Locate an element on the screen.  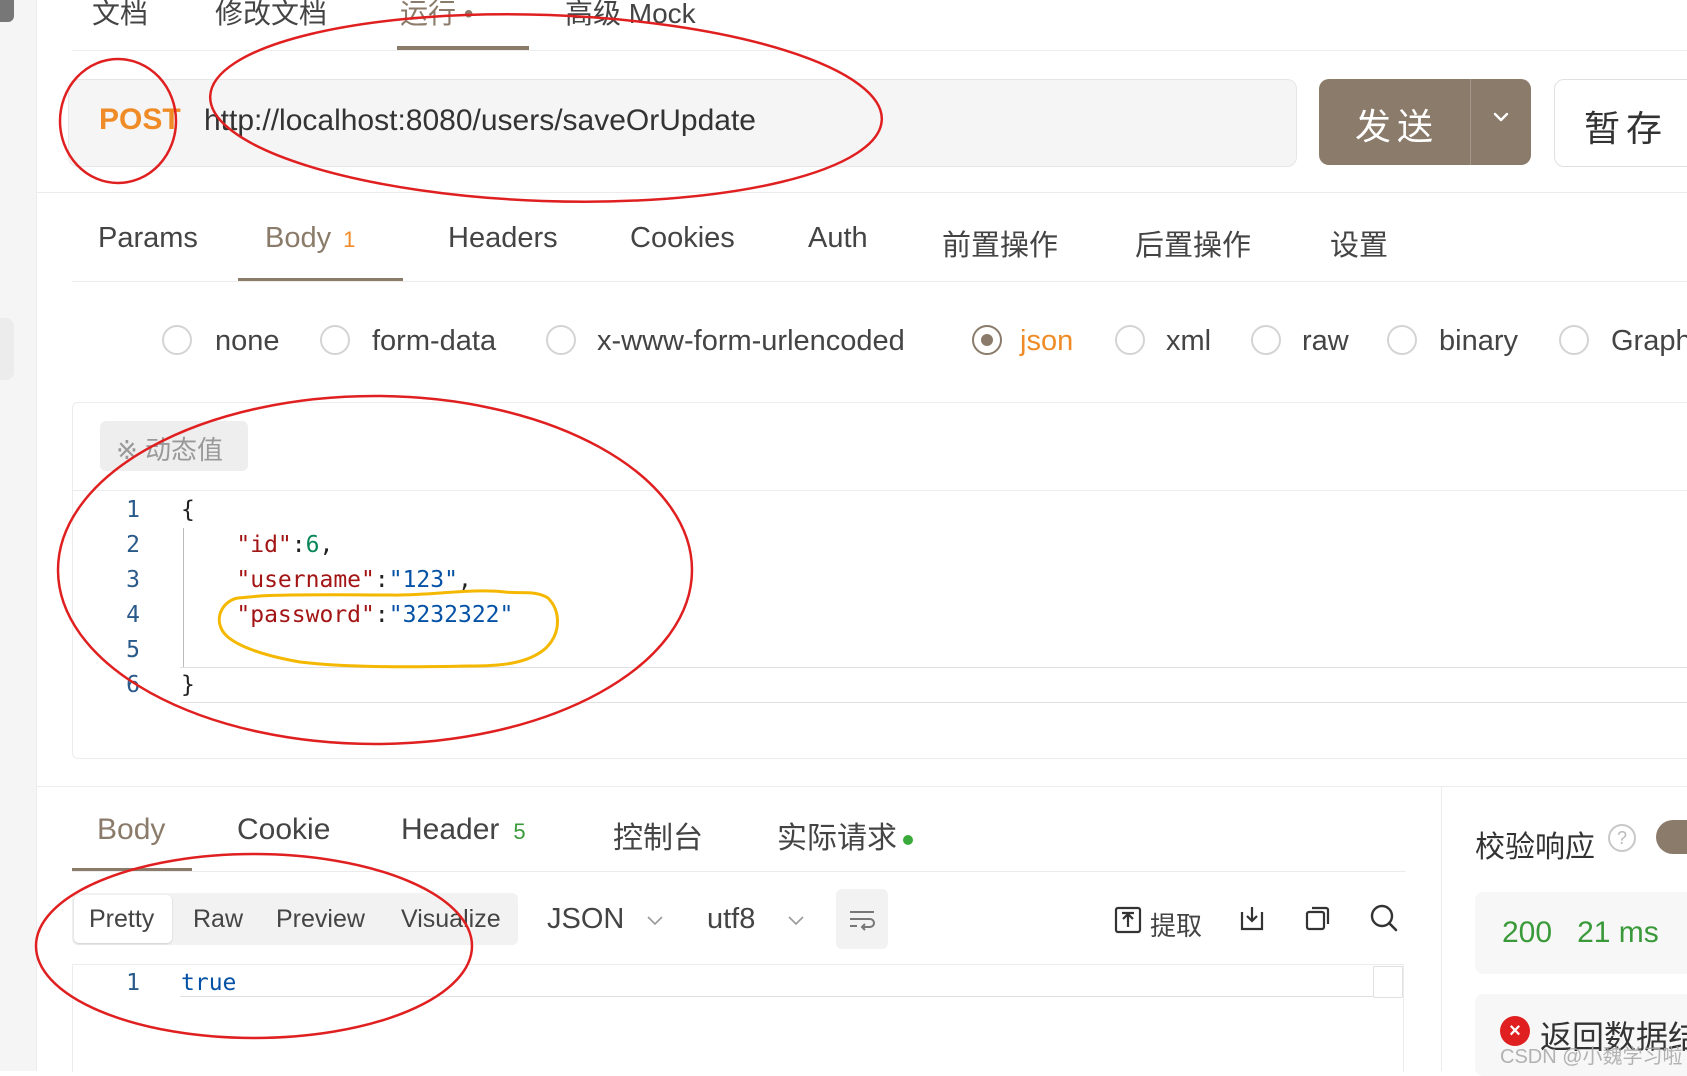
code-line: "username":"123", is located at coordinates (326, 580).